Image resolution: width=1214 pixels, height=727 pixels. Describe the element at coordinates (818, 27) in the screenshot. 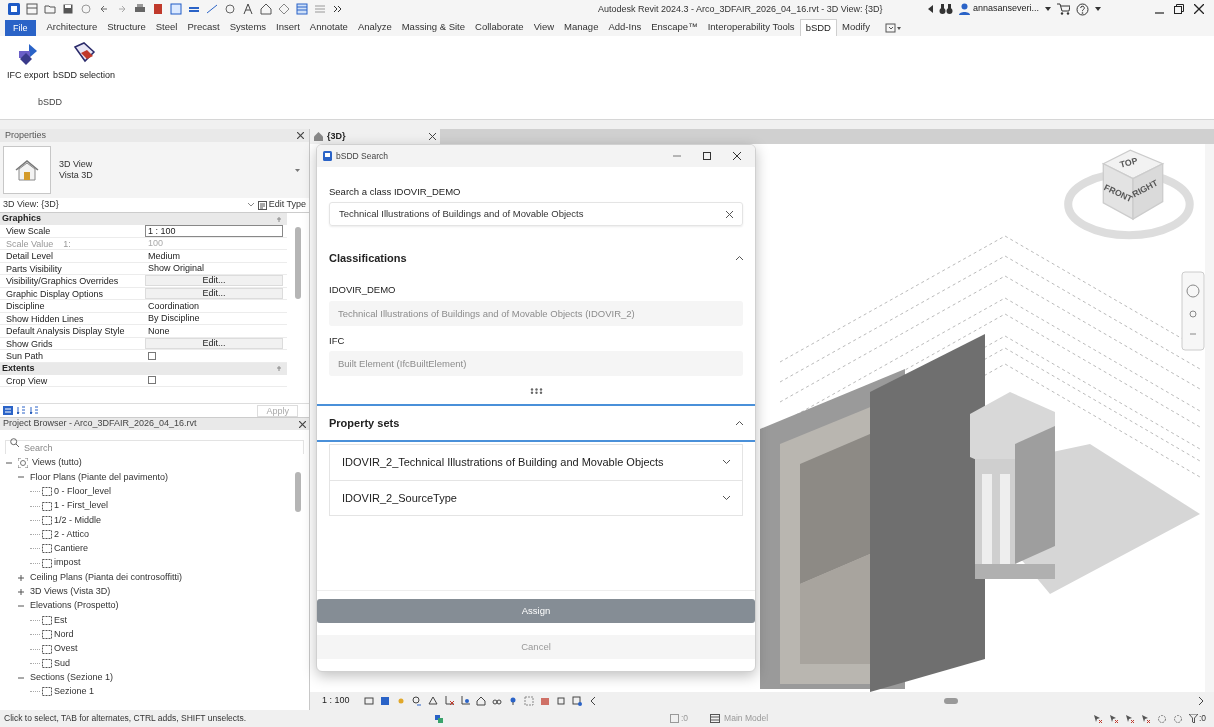

I see `ribbon-tab: bSDD` at that location.